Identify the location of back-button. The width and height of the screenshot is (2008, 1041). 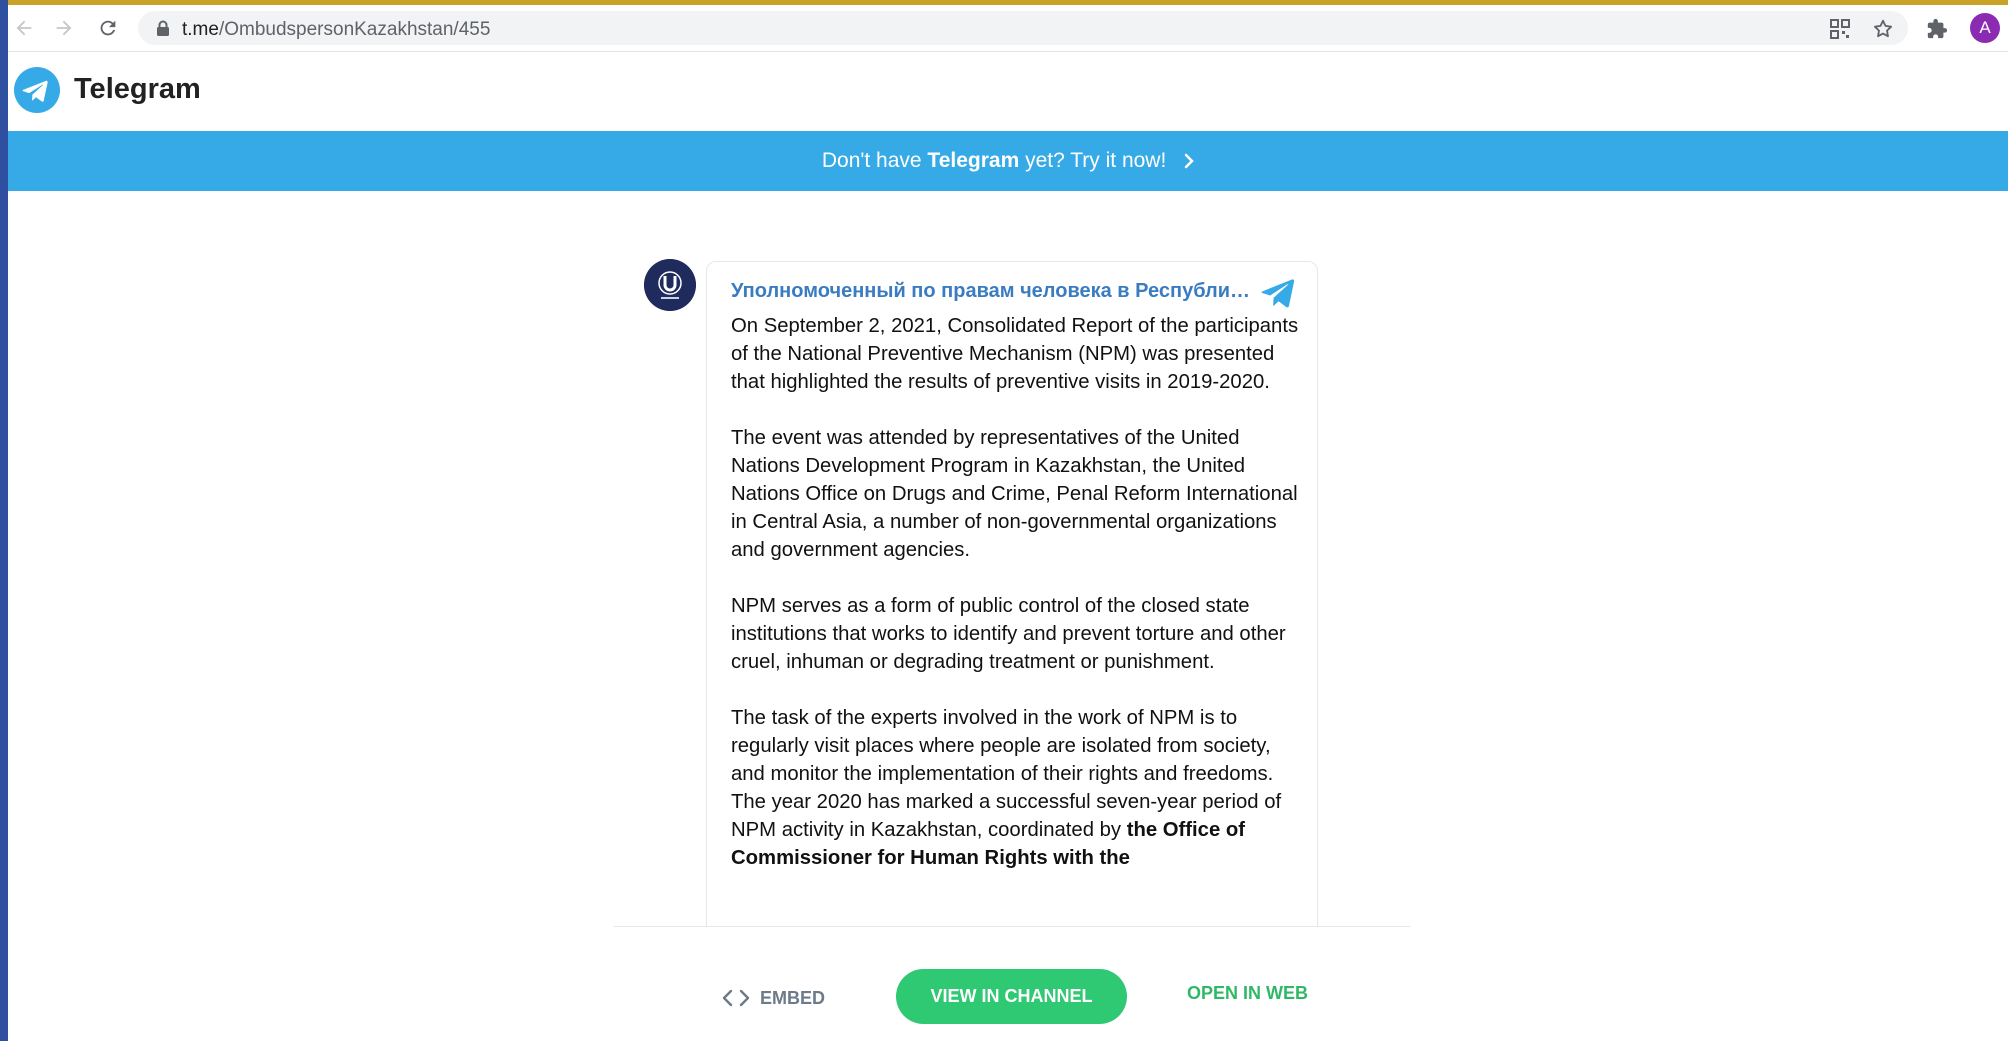
(24, 28).